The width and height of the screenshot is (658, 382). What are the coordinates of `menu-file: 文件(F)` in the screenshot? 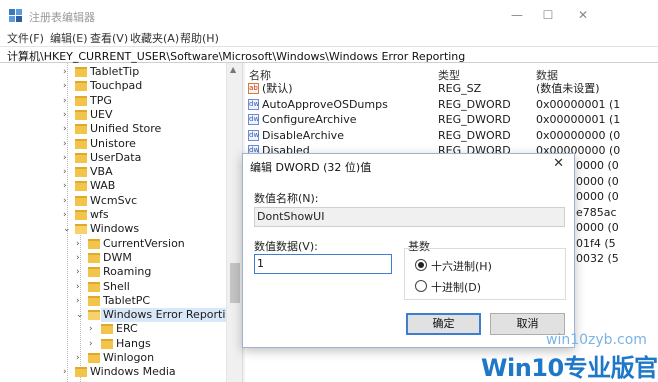 It's located at (25, 38).